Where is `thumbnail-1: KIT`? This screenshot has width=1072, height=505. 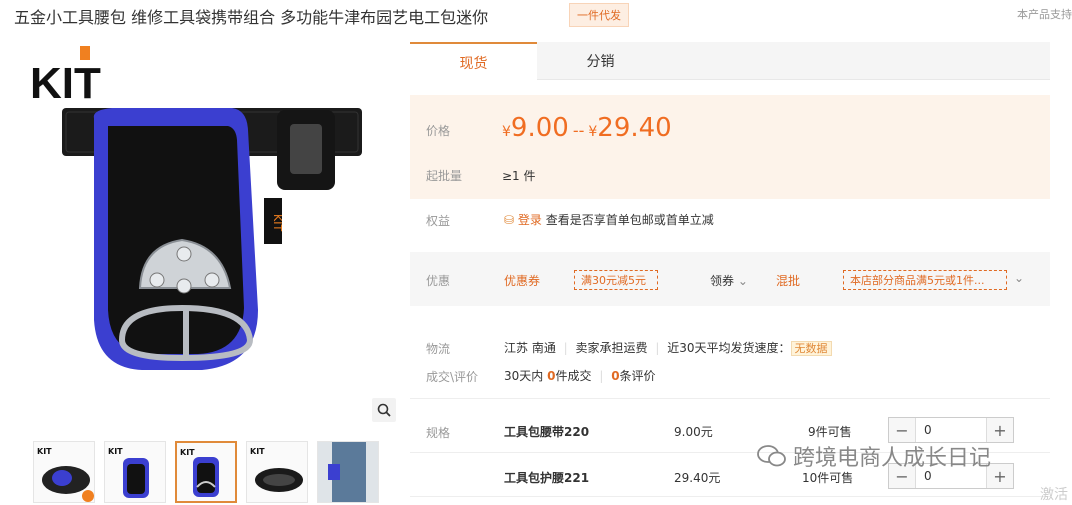 thumbnail-1: KIT is located at coordinates (64, 472).